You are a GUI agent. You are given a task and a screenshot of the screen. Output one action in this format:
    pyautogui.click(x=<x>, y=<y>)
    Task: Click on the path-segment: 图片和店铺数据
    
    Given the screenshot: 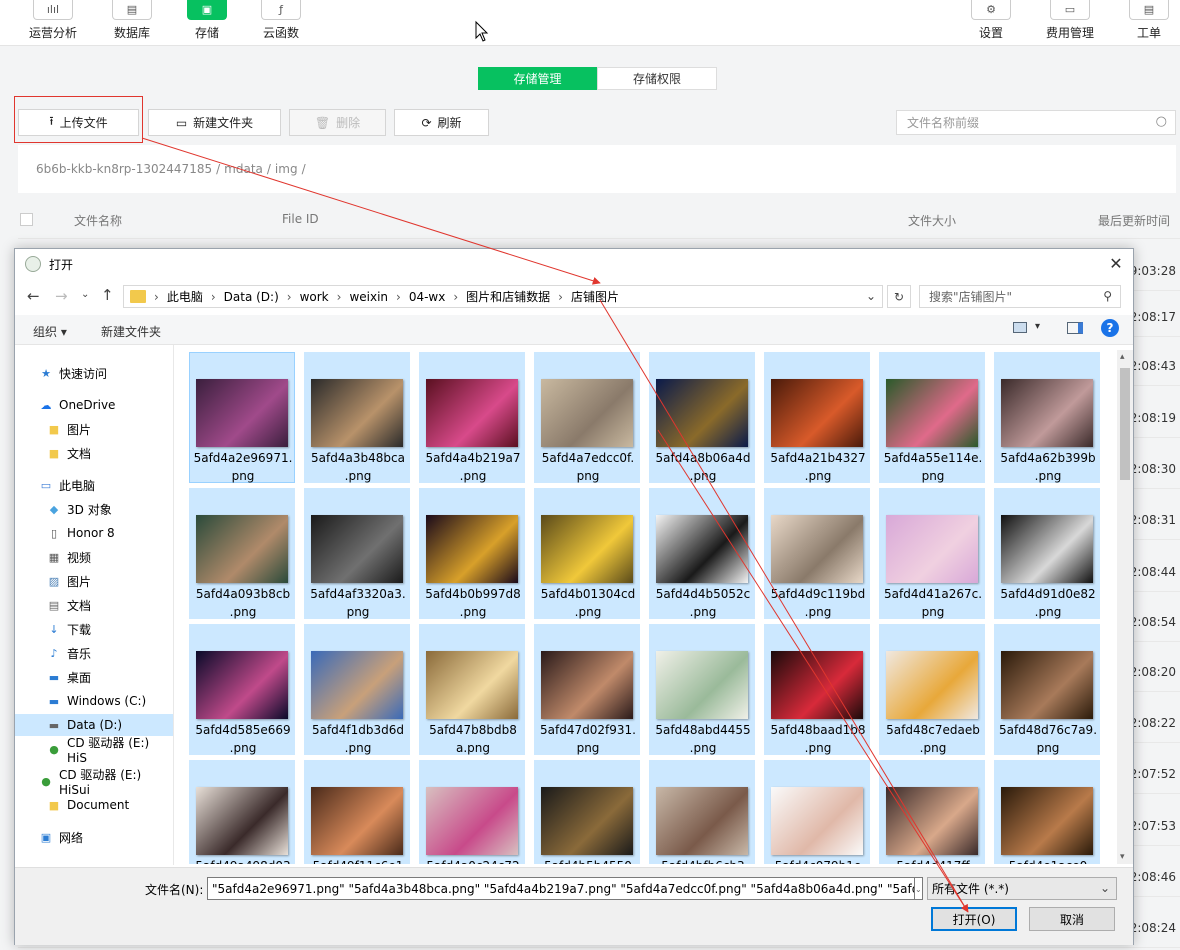 What is the action you would take?
    pyautogui.click(x=508, y=297)
    